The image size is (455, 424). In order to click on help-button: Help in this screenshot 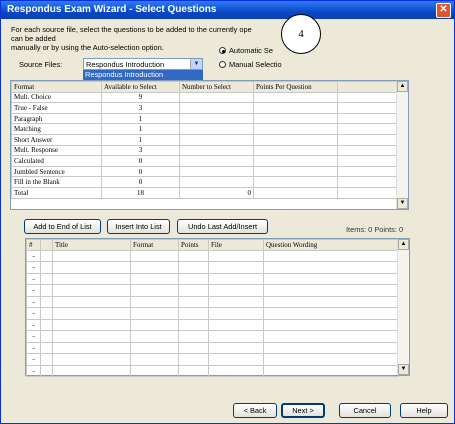, I will do `click(424, 410)`.